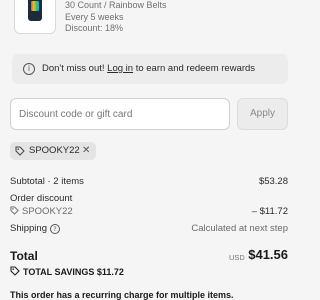 Image resolution: width=320 pixels, height=300 pixels. I want to click on shipping-row: Shipping? Calculated at next step, so click(149, 229).